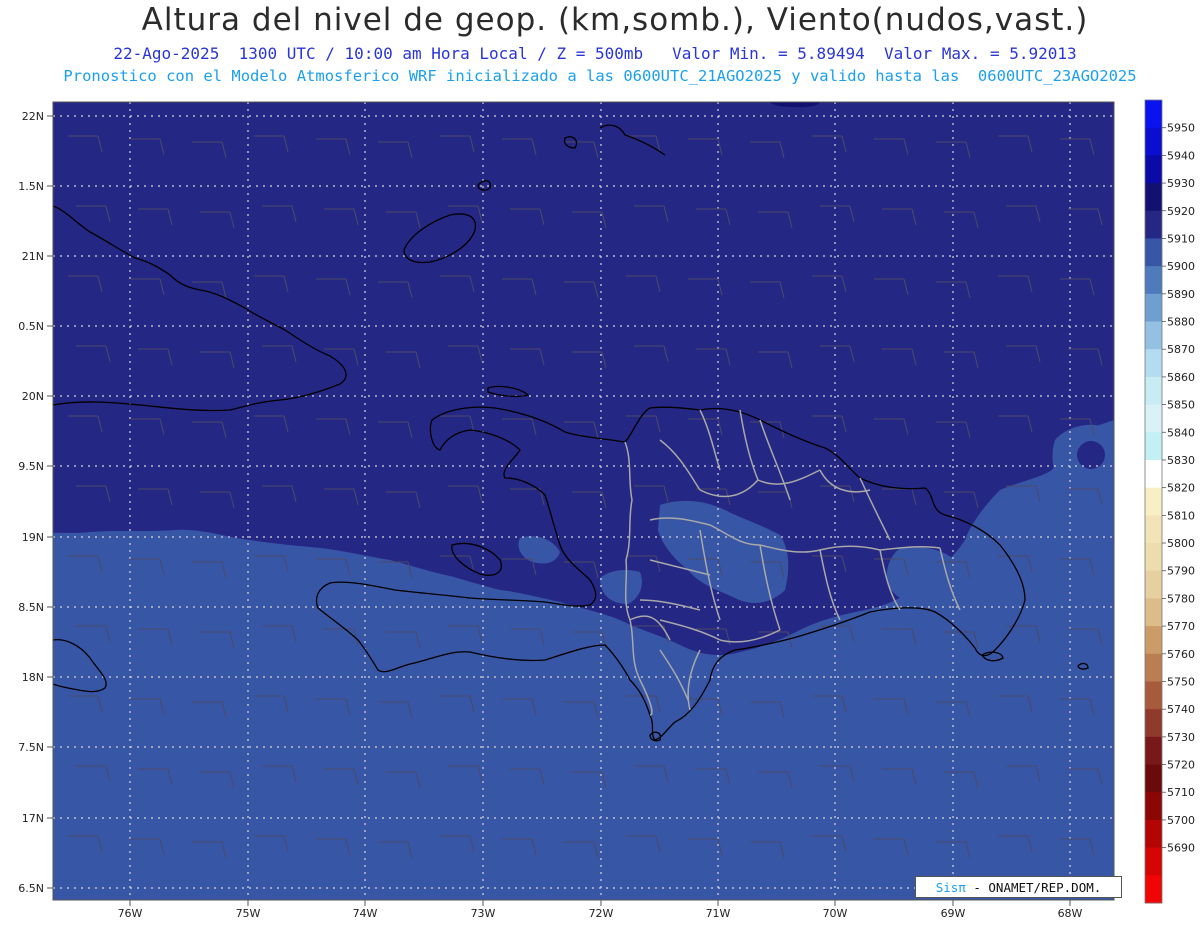 This screenshot has height=927, width=1200. Describe the element at coordinates (33, 116) in the screenshot. I see `lat-label: 22N` at that location.